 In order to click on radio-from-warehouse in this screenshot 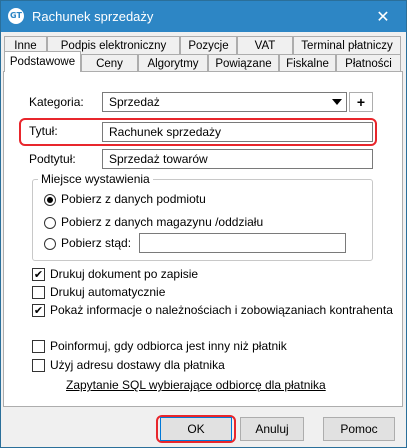, I will do `click(50, 223)`.